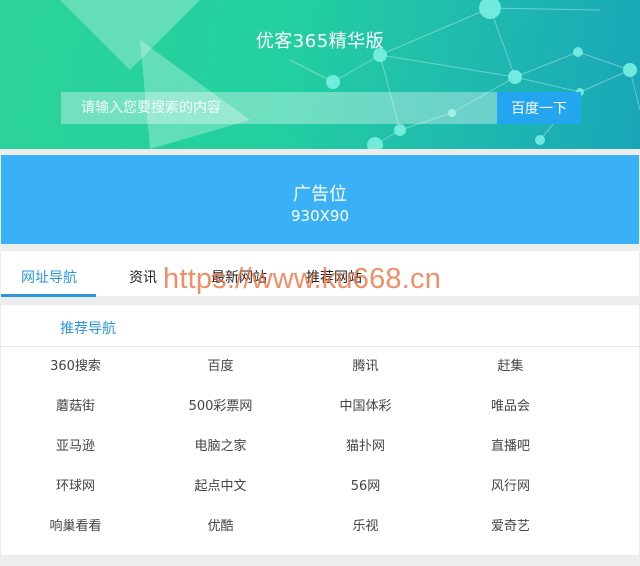 The height and width of the screenshot is (566, 640). What do you see at coordinates (239, 277) in the screenshot?
I see `tab-latest-sites: 最新网站` at bounding box center [239, 277].